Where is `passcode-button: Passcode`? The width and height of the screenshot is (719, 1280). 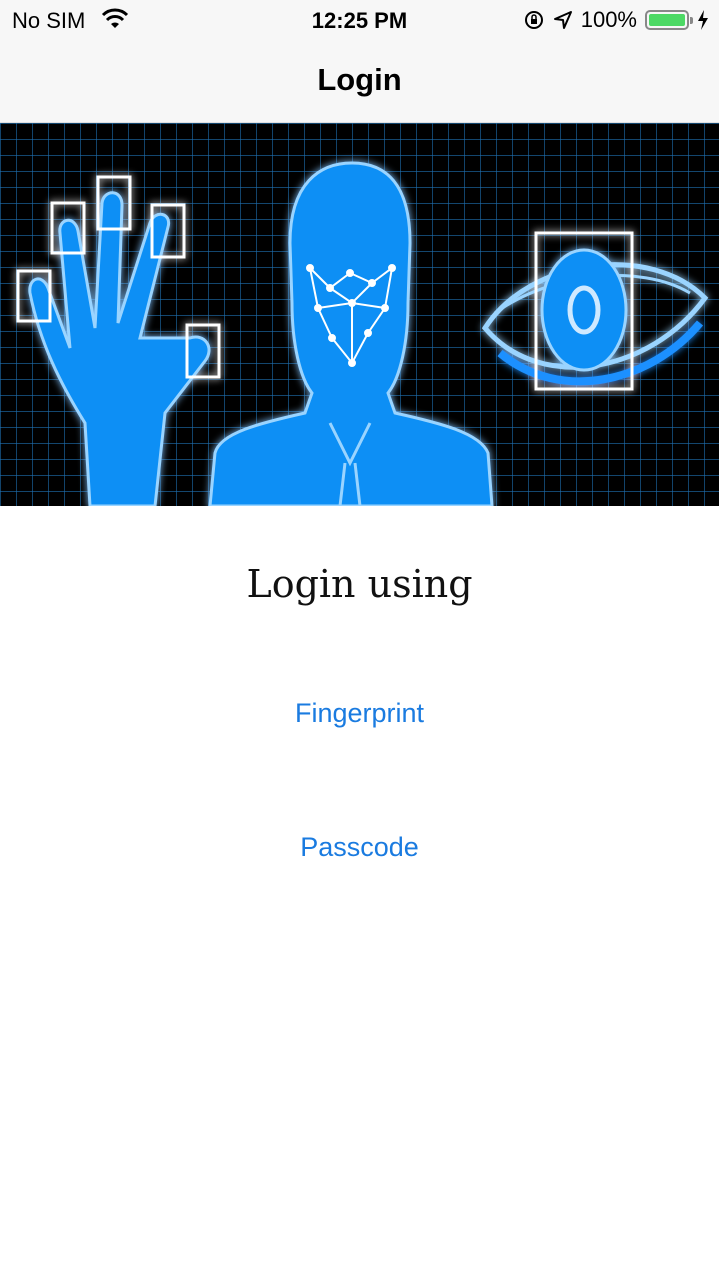 passcode-button: Passcode is located at coordinates (359, 847).